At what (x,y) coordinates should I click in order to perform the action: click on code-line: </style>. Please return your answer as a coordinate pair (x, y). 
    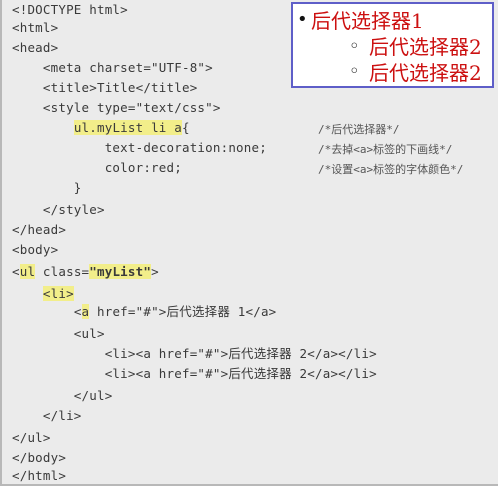
    Looking at the image, I should click on (58, 209).